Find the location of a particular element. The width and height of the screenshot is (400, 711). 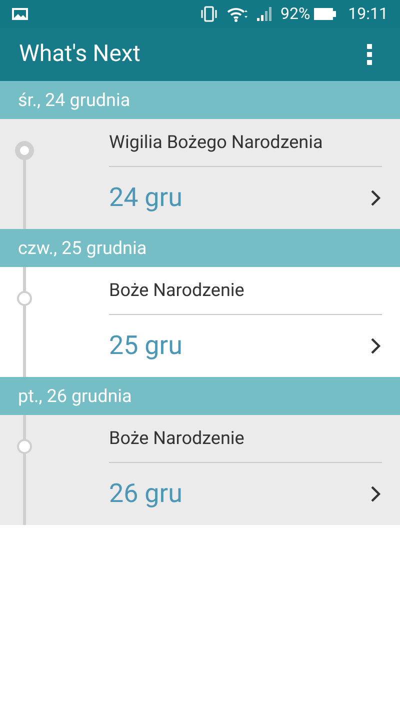

battery-percent: 92% is located at coordinates (295, 14).